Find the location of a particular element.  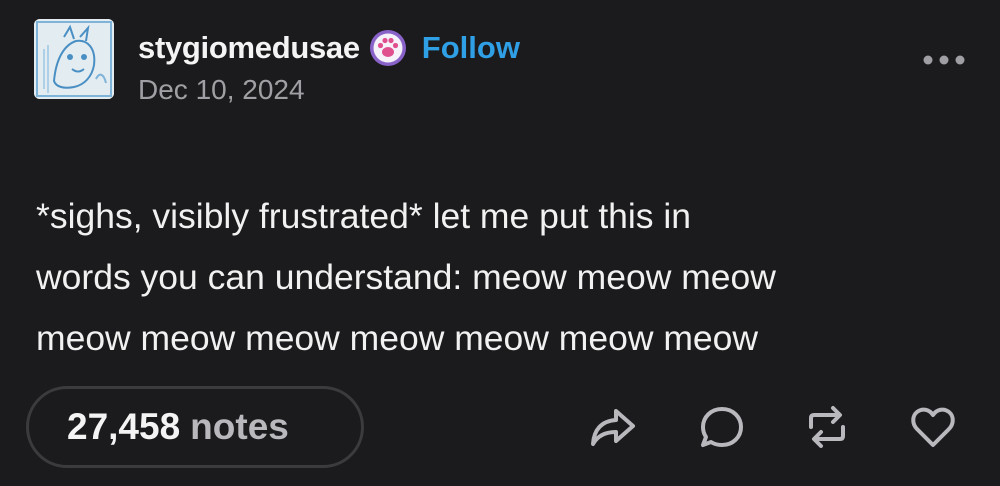

post-body-line: words you can understand: meow meow meow is located at coordinates (406, 277).